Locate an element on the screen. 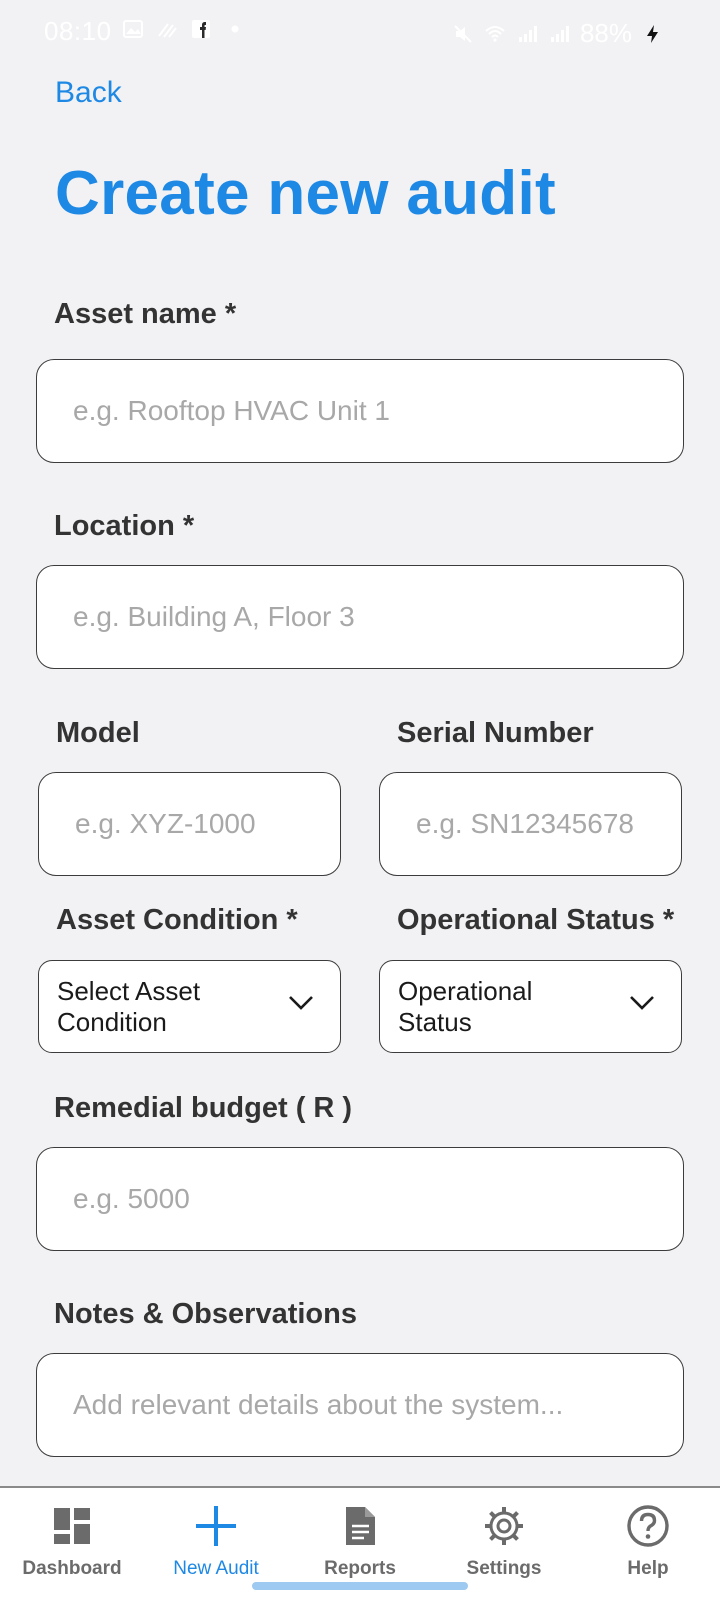 The image size is (720, 1600). wifi-icon is located at coordinates (495, 33).